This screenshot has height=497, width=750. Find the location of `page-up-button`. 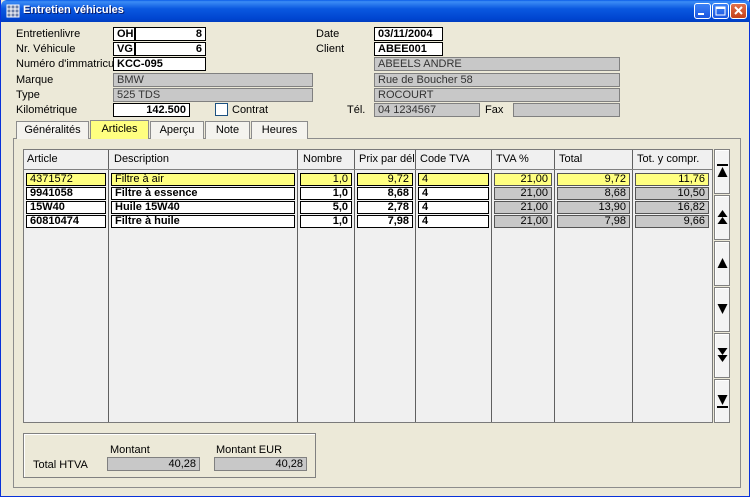

page-up-button is located at coordinates (722, 217).